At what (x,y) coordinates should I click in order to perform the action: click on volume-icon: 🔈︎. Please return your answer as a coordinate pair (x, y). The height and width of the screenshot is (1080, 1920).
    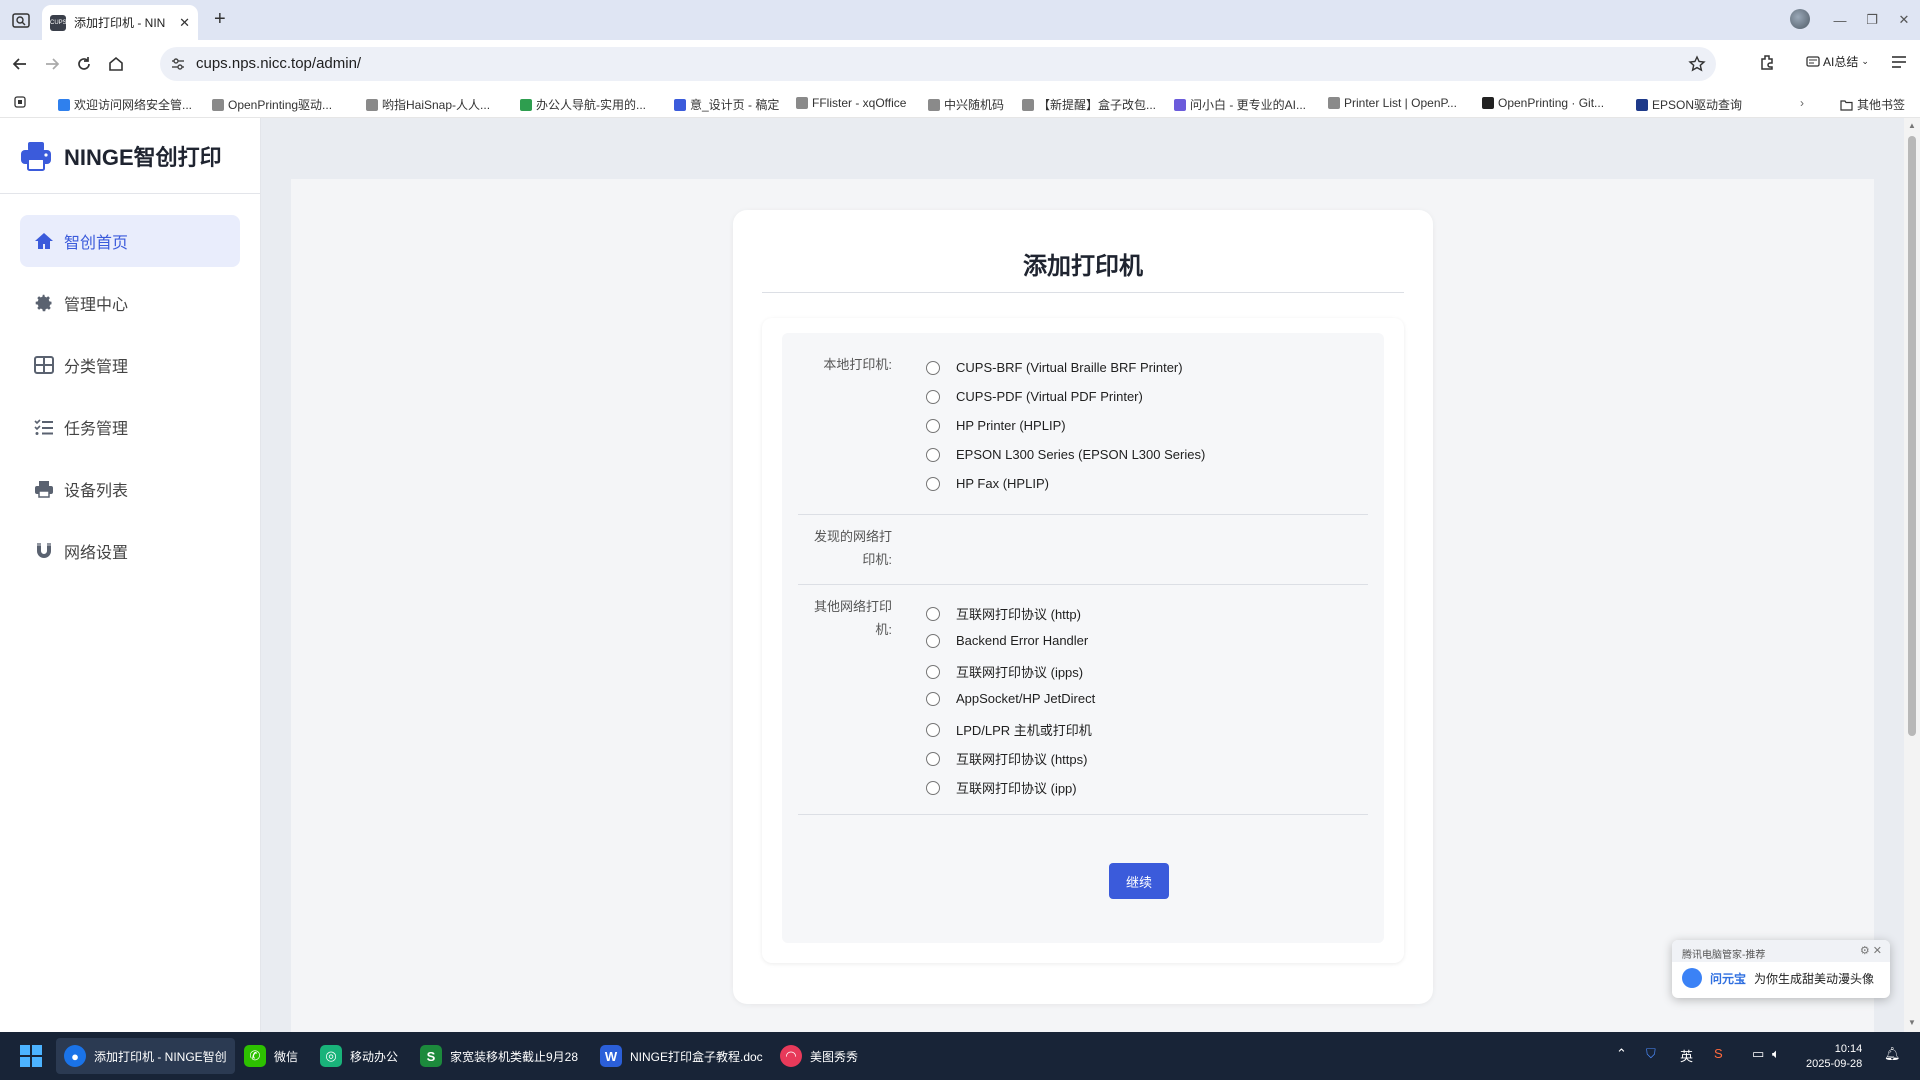
    Looking at the image, I should click on (1776, 1054).